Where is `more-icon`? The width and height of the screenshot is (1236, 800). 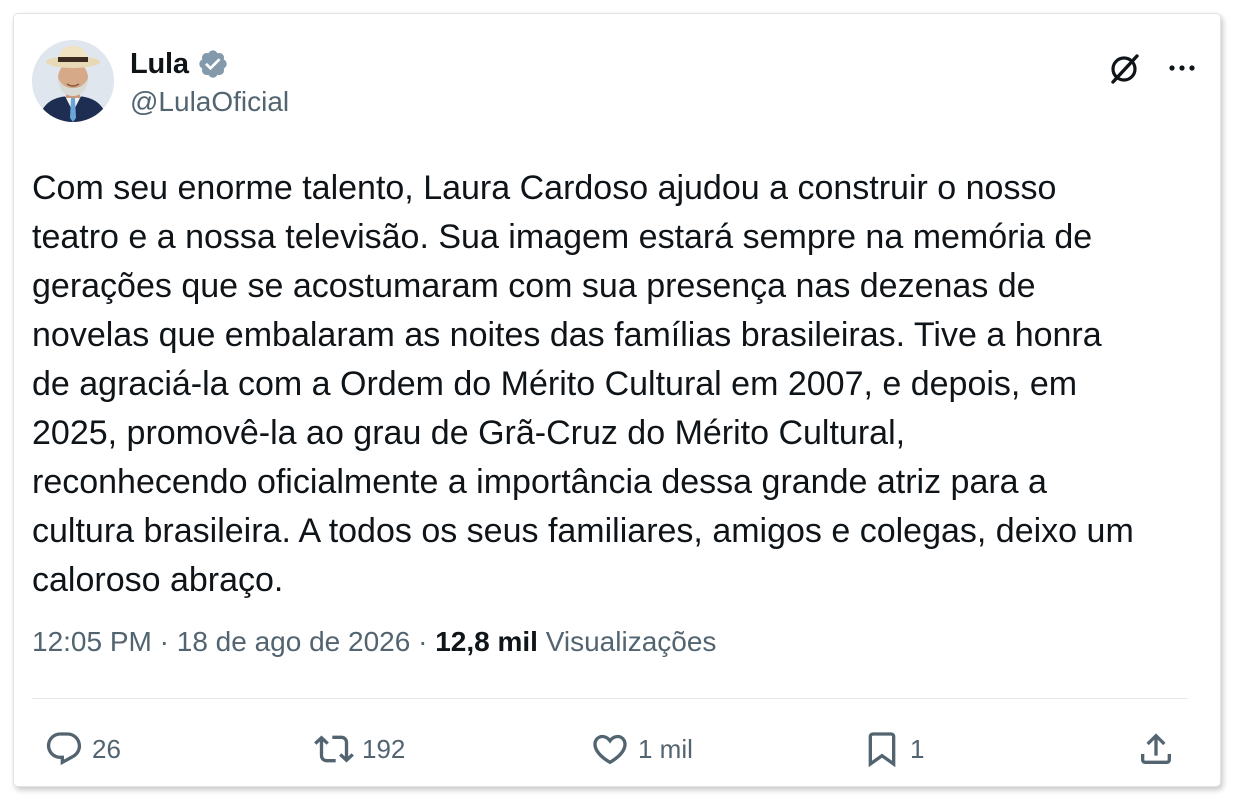
more-icon is located at coordinates (1173, 68).